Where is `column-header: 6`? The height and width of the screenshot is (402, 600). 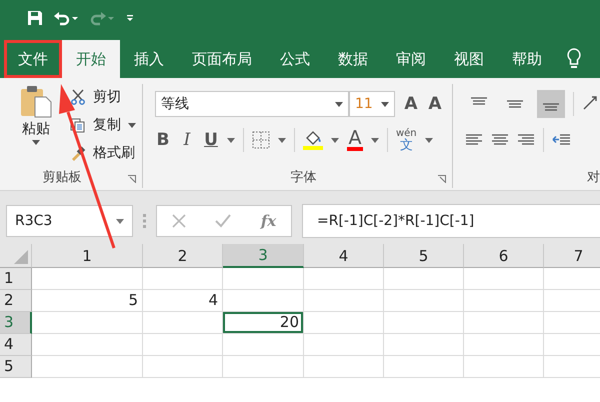
column-header: 6 is located at coordinates (504, 256).